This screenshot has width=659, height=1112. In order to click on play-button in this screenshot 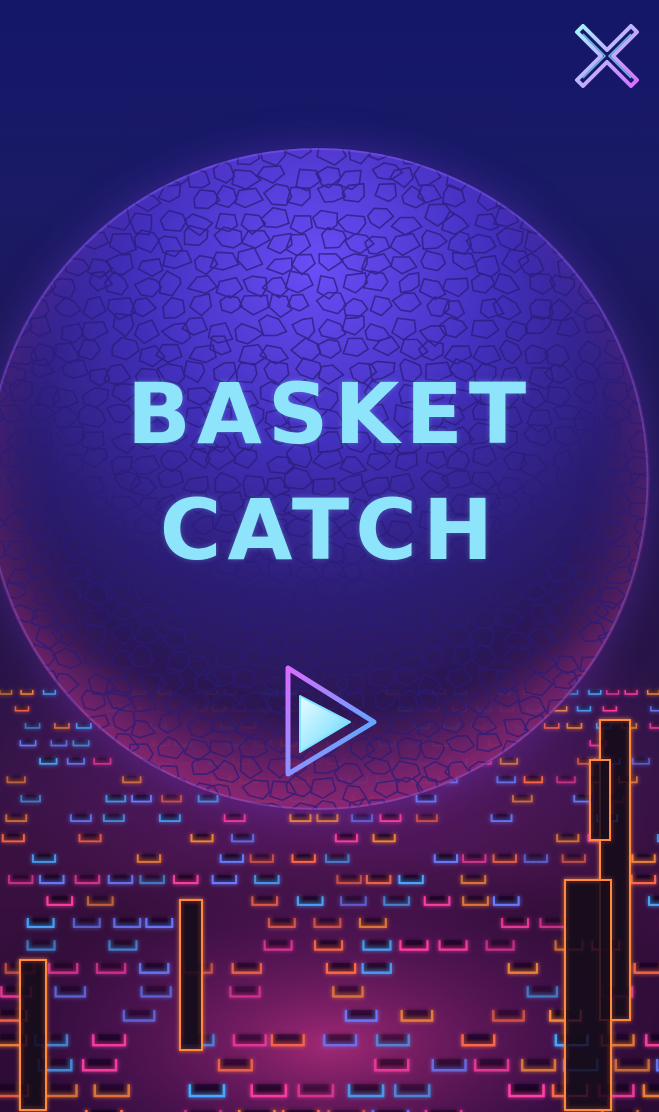, I will do `click(330, 721)`.